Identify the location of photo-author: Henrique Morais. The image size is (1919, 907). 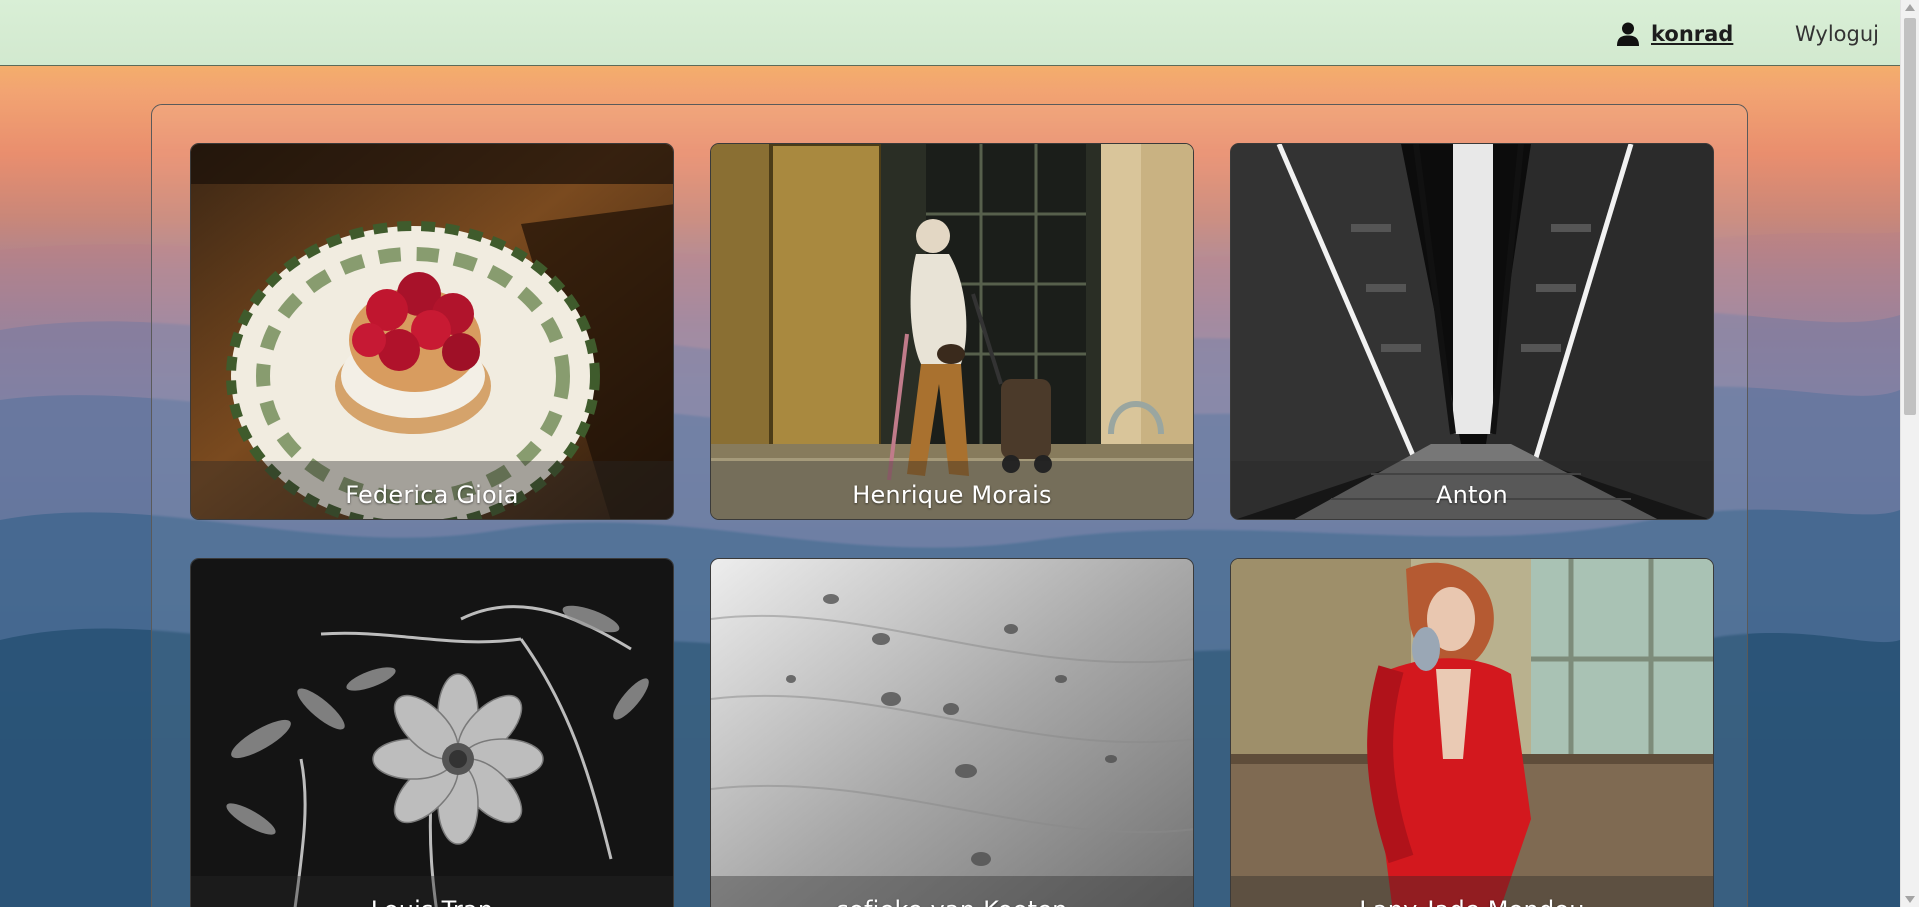
(952, 495).